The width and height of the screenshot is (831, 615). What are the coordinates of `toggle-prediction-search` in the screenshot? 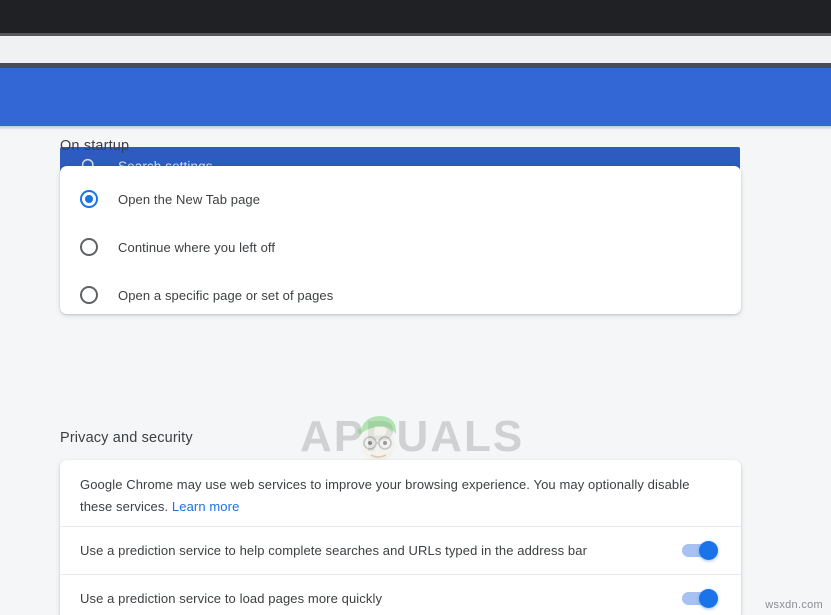 It's located at (700, 550).